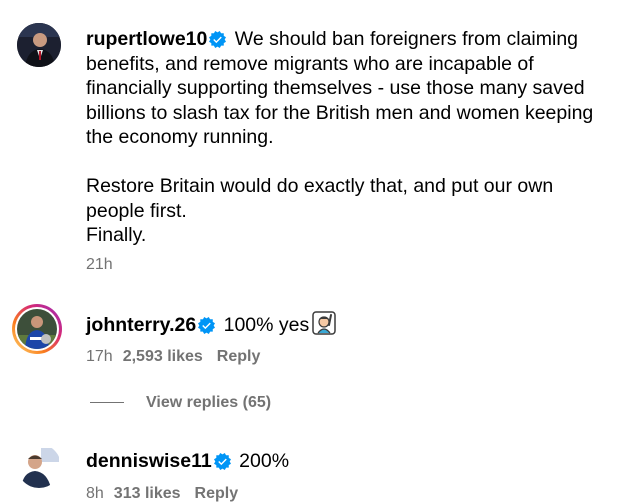  I want to click on likes-count: 313 likes, so click(147, 493).